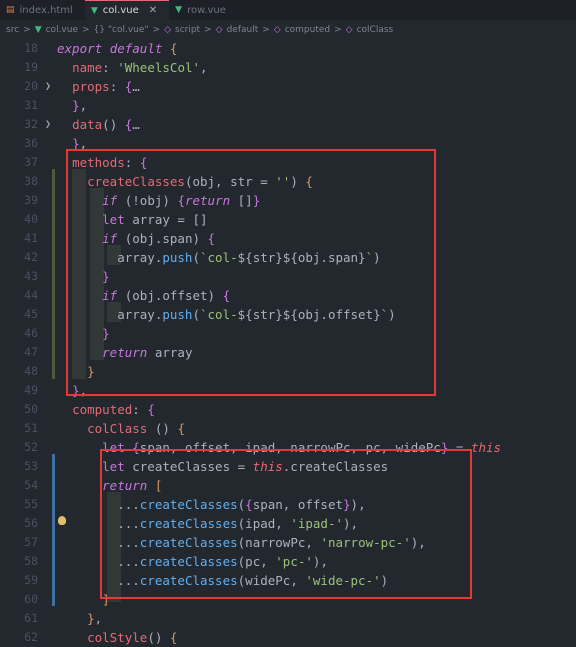 The height and width of the screenshot is (647, 576). I want to click on code-text: colStyle() {, so click(132, 637).